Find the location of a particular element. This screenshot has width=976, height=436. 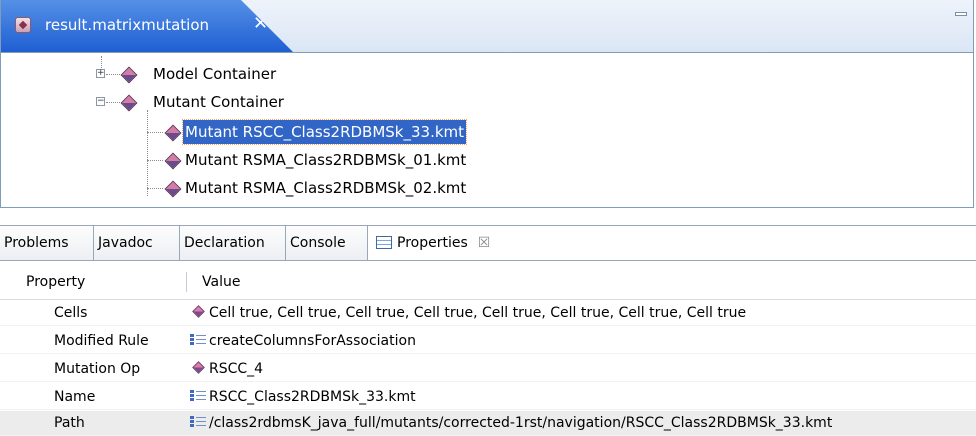

tree-item-mutant-rsma-01: Mutant RSMA_Class2RDBMSk_01.kmt is located at coordinates (281, 160).